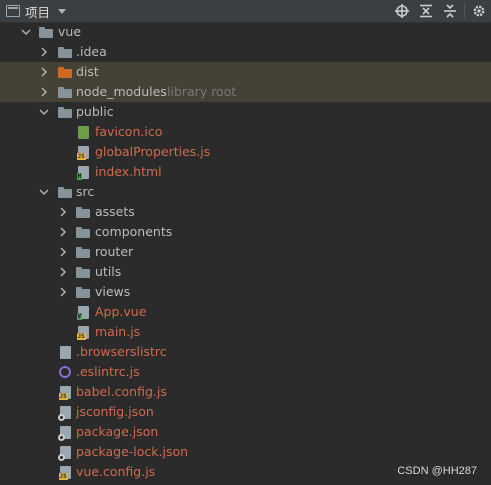 This screenshot has width=491, height=485. I want to click on tree-row-main-js: JS main.js, so click(245, 332).